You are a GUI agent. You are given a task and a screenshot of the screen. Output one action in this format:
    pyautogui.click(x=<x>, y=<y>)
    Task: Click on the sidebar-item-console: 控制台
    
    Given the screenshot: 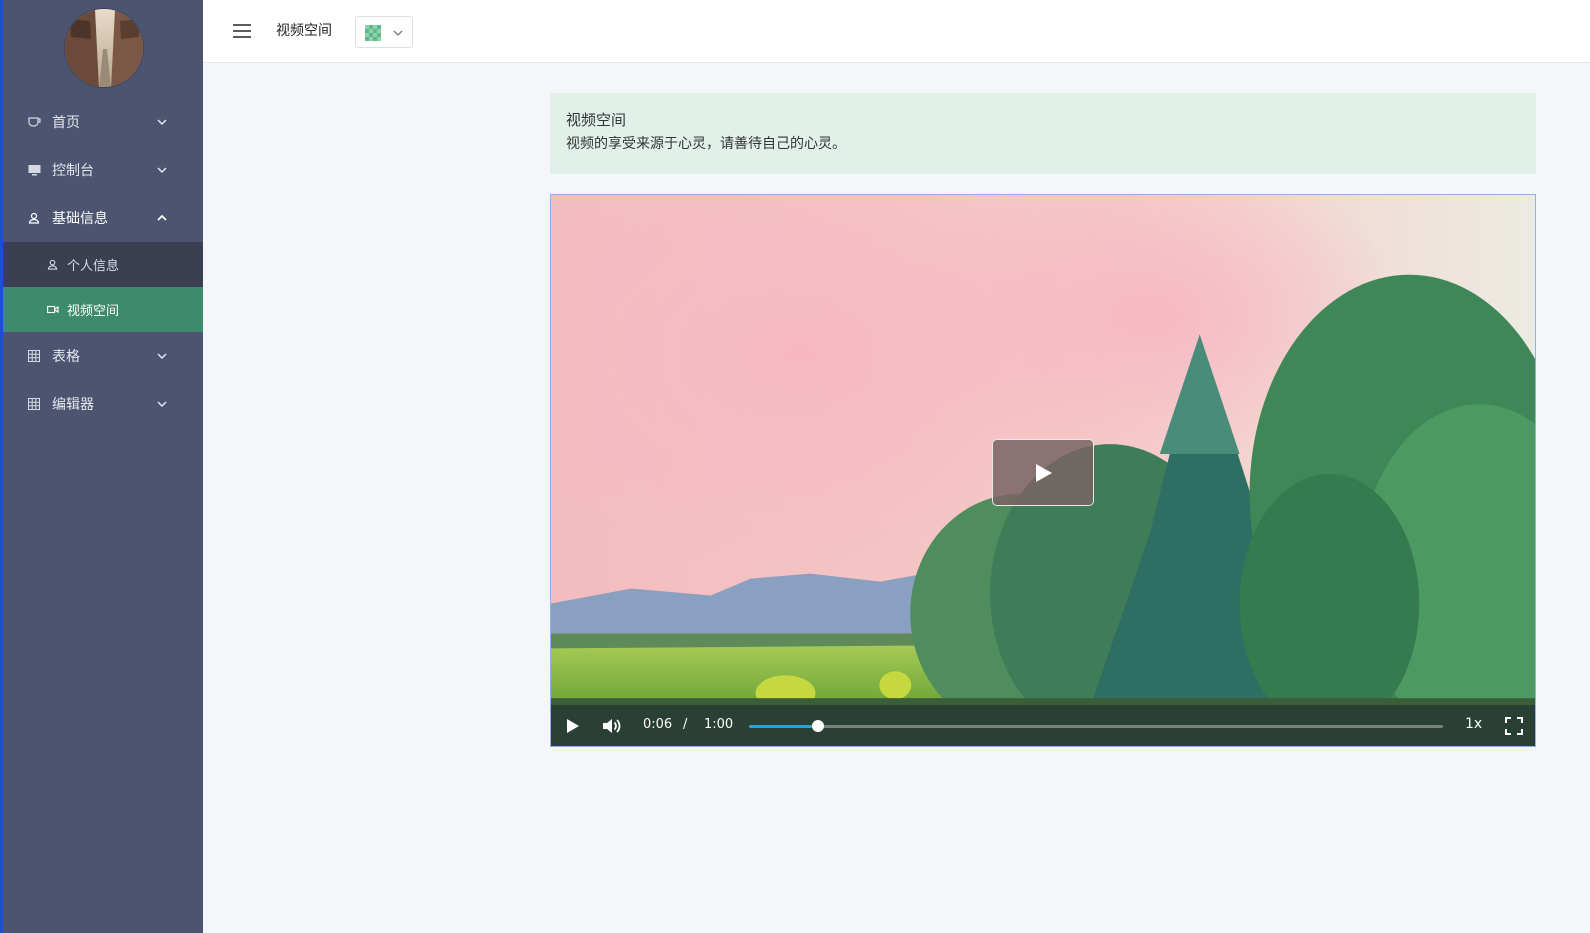 What is the action you would take?
    pyautogui.click(x=103, y=170)
    